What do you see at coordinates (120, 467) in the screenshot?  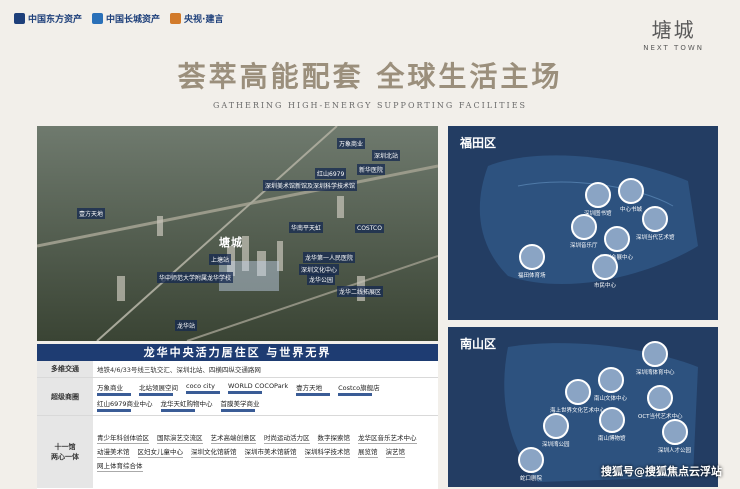 I see `amenity-chip: 网上体育综合体` at bounding box center [120, 467].